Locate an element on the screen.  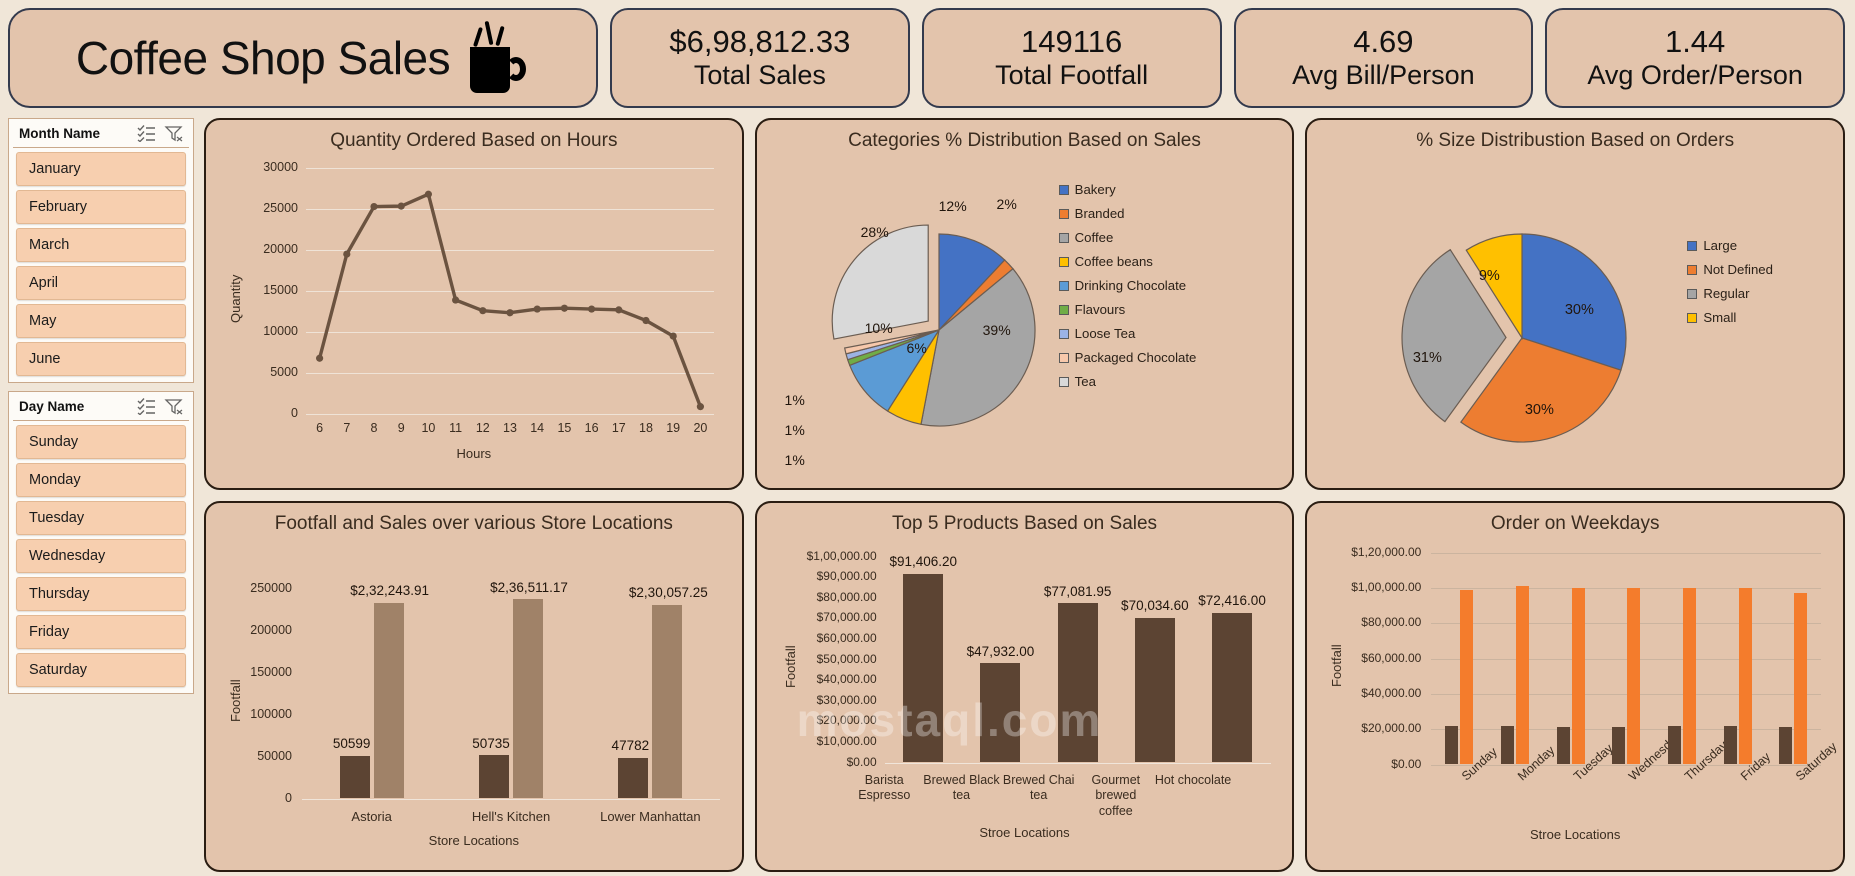
bar-value-label: $70,034.60 is located at coordinates (1155, 606).